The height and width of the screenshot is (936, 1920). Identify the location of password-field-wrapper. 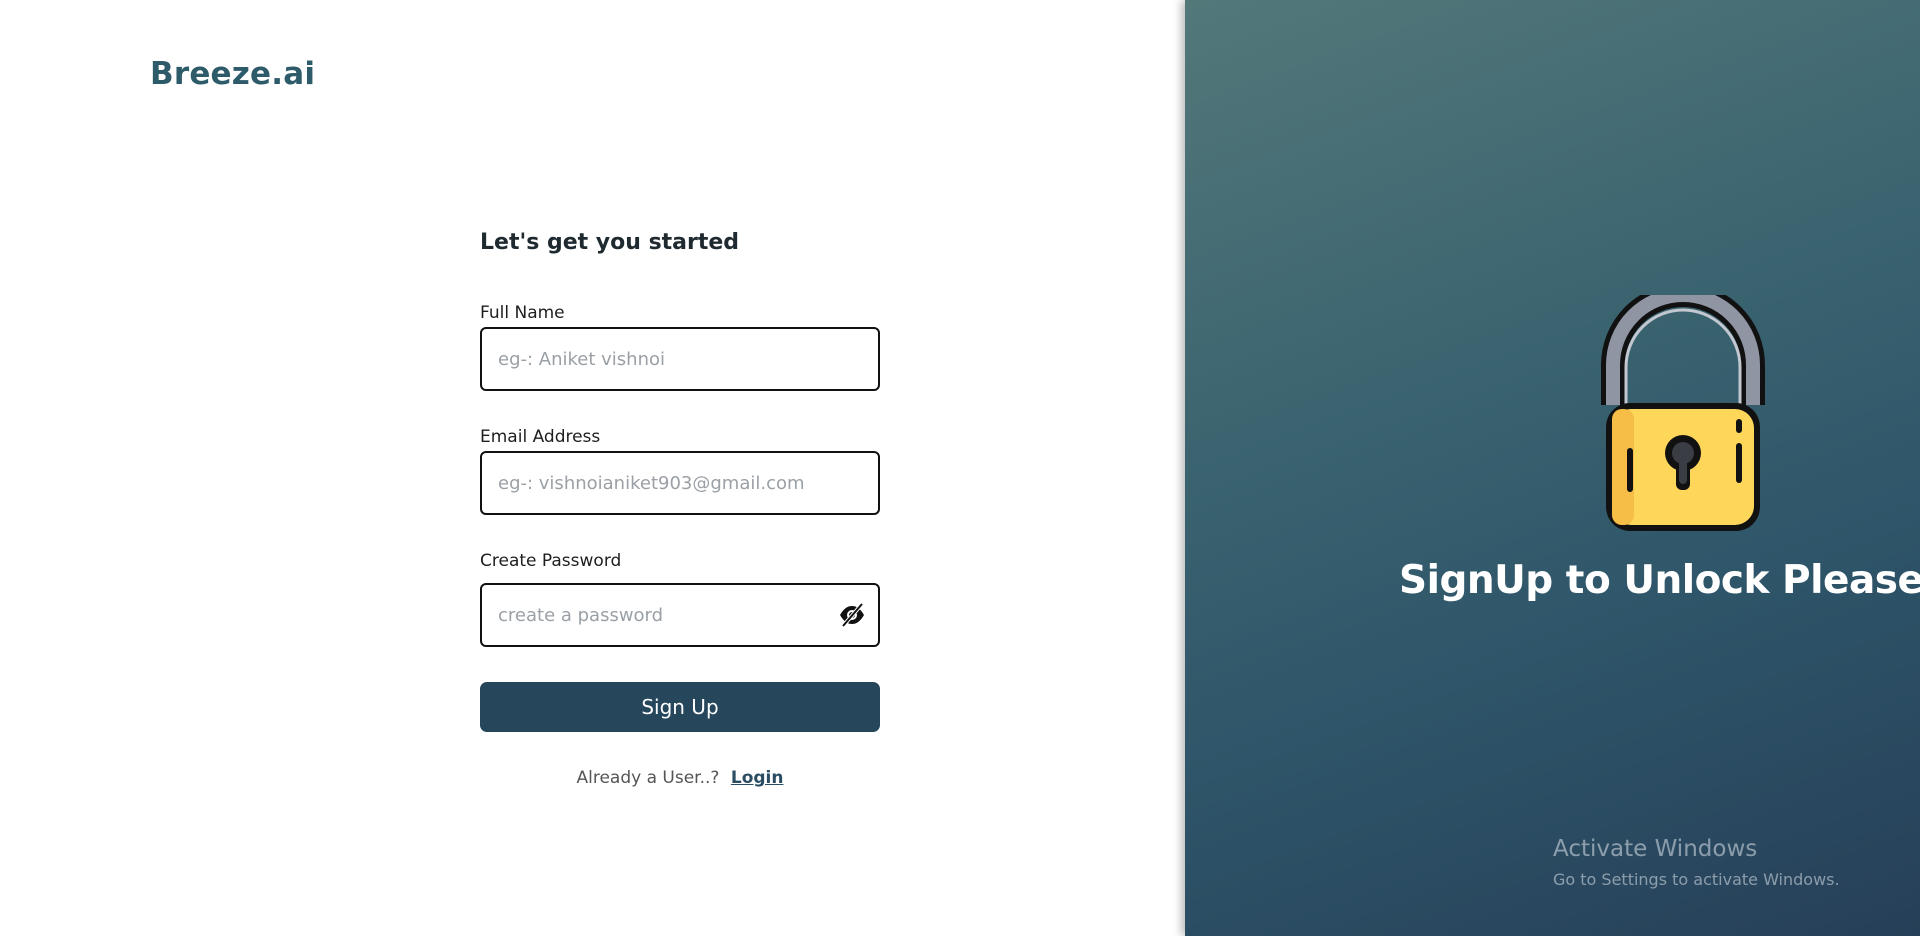
(680, 615).